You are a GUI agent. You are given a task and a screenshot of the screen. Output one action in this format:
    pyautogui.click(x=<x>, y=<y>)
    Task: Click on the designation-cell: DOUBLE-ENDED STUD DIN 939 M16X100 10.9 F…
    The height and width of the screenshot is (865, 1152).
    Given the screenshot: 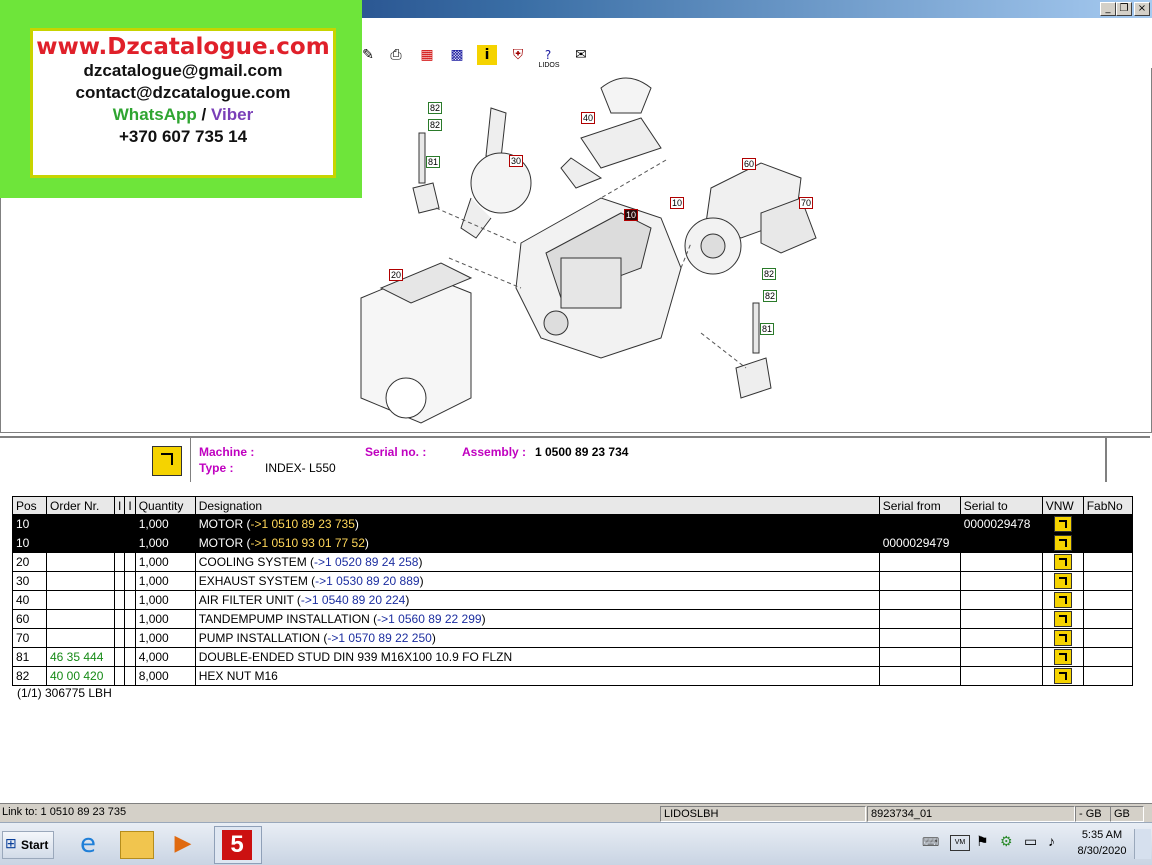 What is the action you would take?
    pyautogui.click(x=537, y=657)
    